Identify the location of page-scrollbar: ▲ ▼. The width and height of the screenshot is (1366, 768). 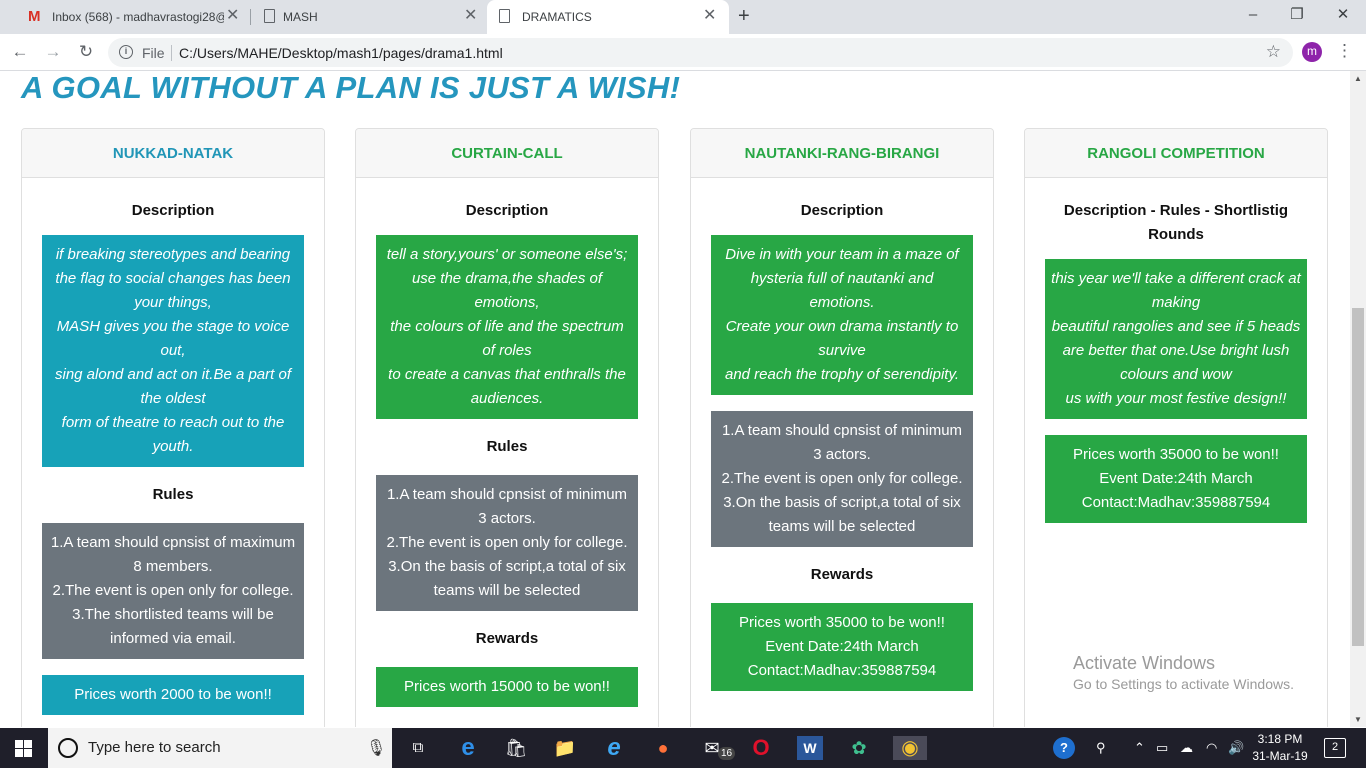
(1358, 399).